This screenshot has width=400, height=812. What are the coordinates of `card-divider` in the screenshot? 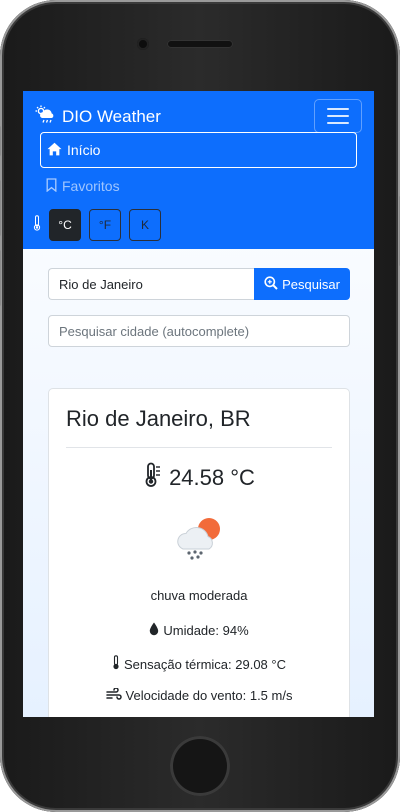 It's located at (199, 447).